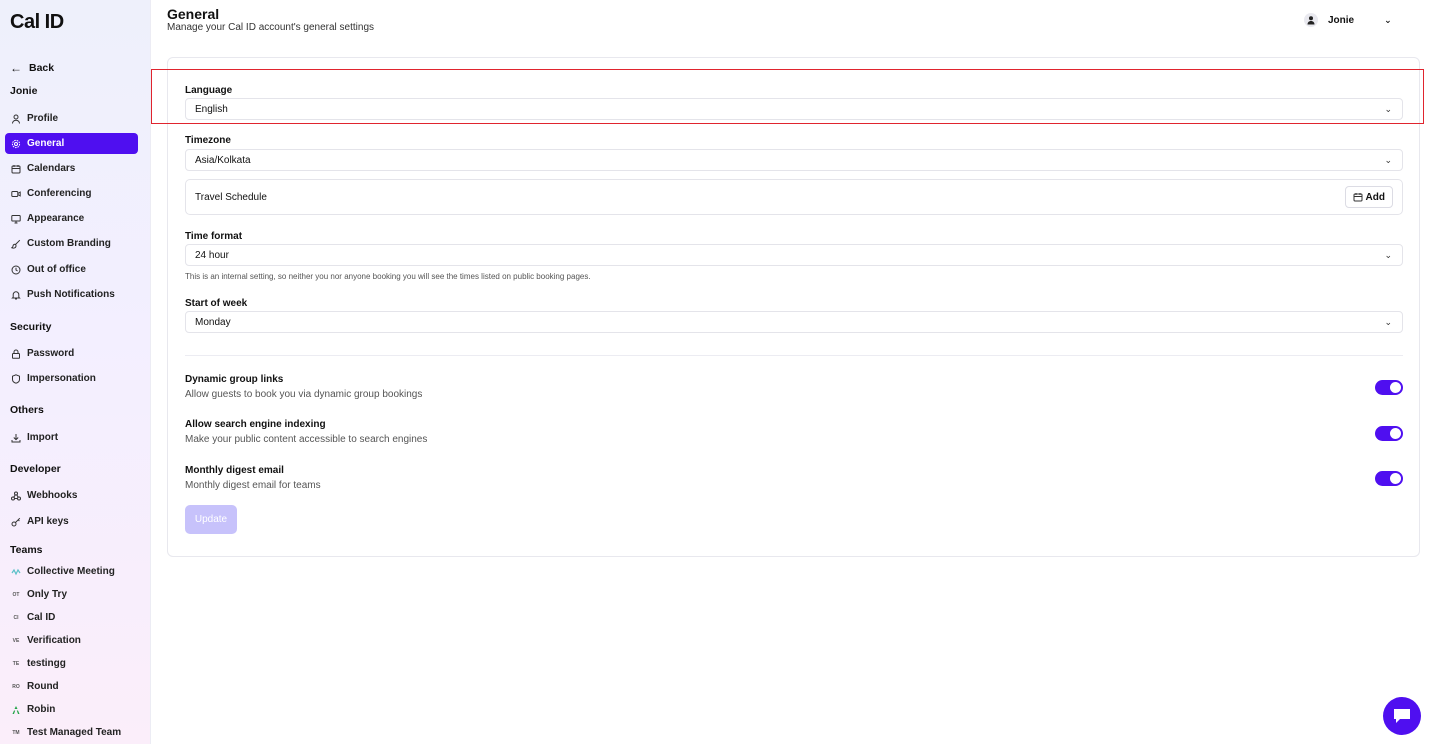  Describe the element at coordinates (16, 219) in the screenshot. I see `monitor-icon` at that location.